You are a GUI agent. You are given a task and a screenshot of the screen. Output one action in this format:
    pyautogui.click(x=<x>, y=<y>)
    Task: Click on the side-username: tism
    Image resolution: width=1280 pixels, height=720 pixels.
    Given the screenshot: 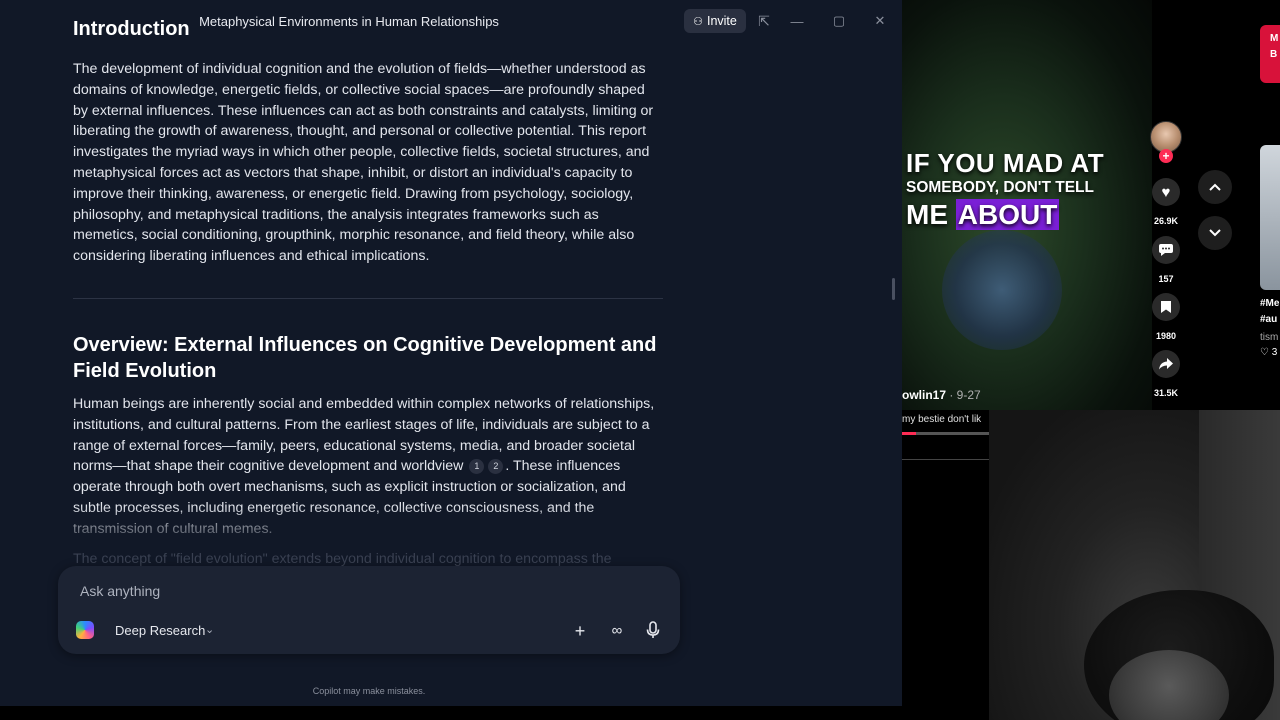 What is the action you would take?
    pyautogui.click(x=1269, y=337)
    